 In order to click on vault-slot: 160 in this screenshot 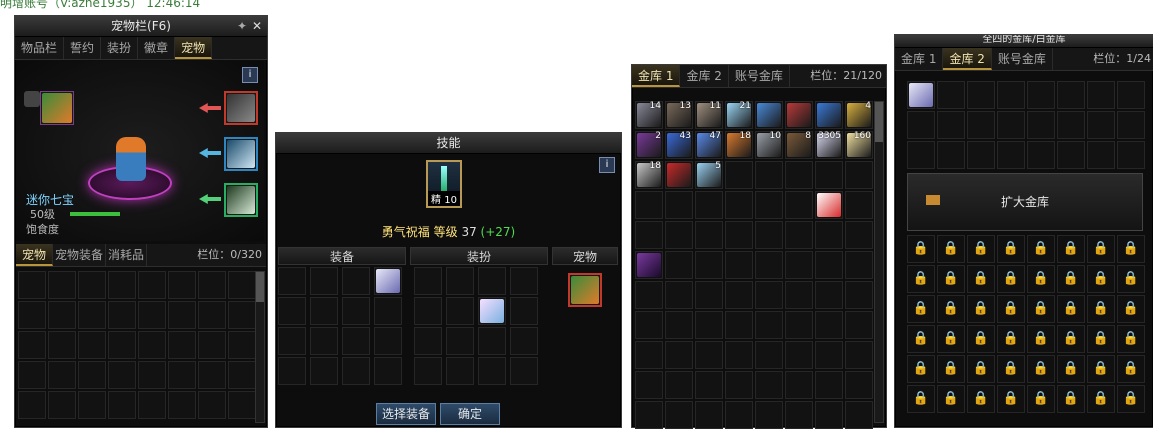, I will do `click(859, 145)`.